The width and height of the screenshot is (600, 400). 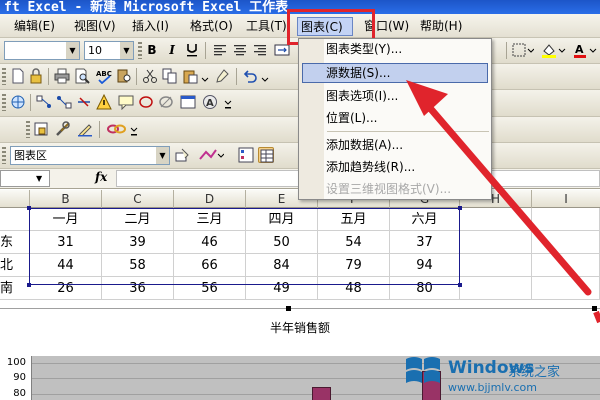 What do you see at coordinates (211, 155) in the screenshot?
I see `chart-type-icon` at bounding box center [211, 155].